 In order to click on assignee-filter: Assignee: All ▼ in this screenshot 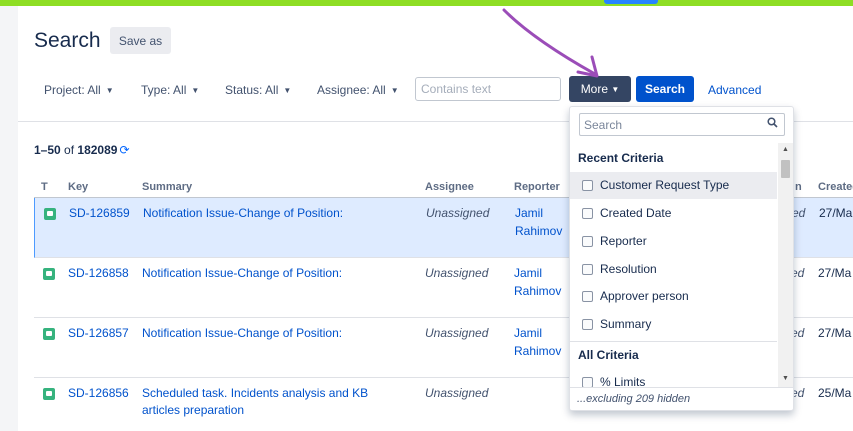, I will do `click(358, 90)`.